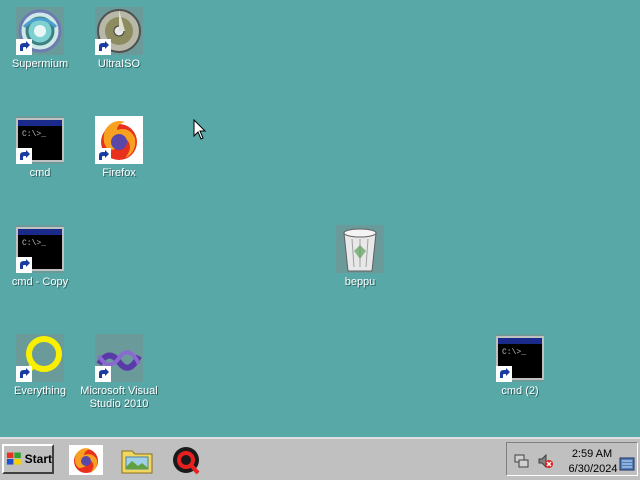 The height and width of the screenshot is (480, 640). Describe the element at coordinates (520, 391) in the screenshot. I see `desktop-icon-label: cmd (2)` at that location.